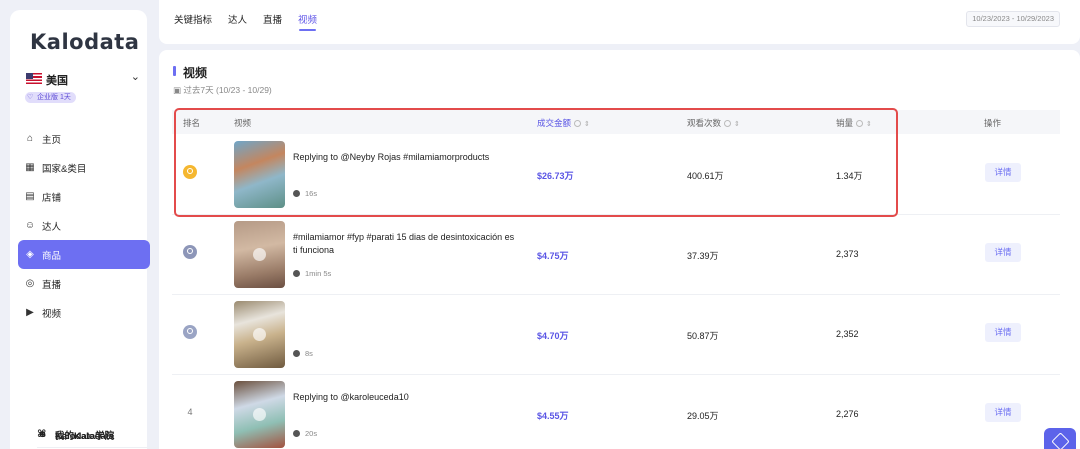 The width and height of the screenshot is (1080, 449). I want to click on duration-text: 1min 5s, so click(318, 273).